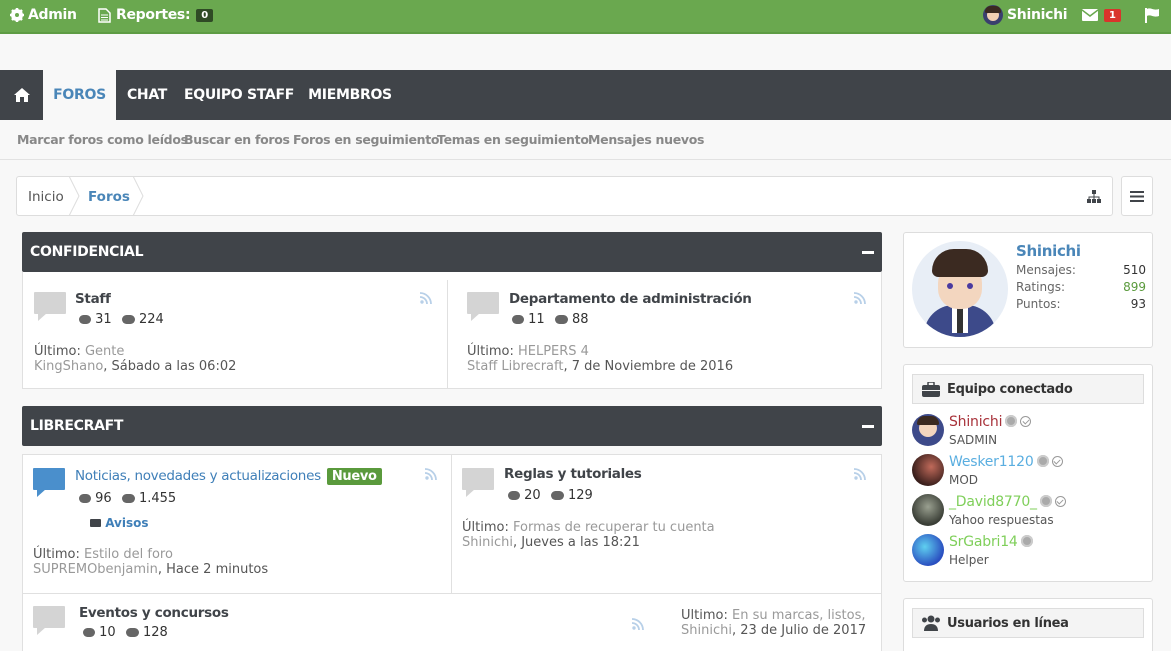 The image size is (1171, 651). What do you see at coordinates (127, 498) in the screenshot?
I see `forum-stats: 96 1.455` at bounding box center [127, 498].